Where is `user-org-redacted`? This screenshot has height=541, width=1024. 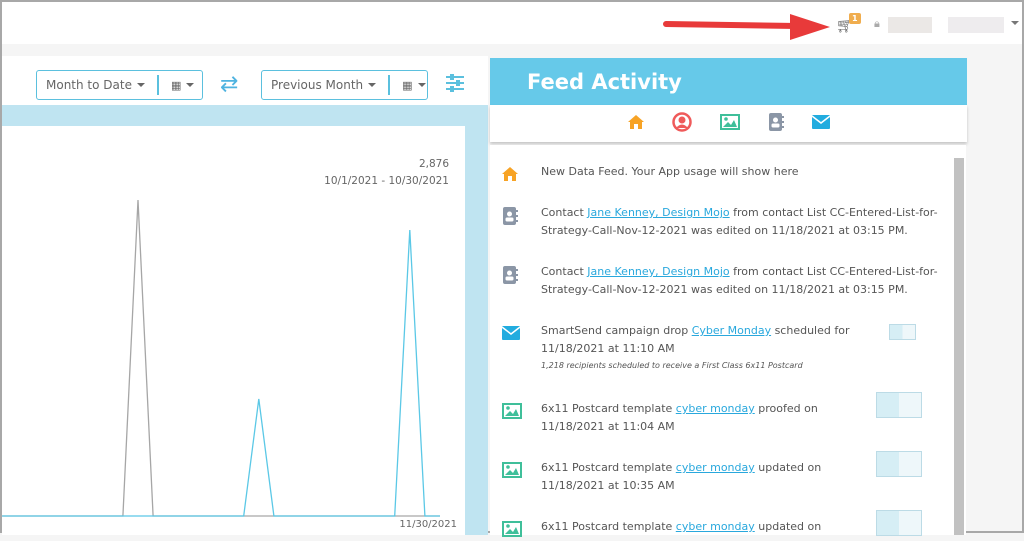
user-org-redacted is located at coordinates (976, 25).